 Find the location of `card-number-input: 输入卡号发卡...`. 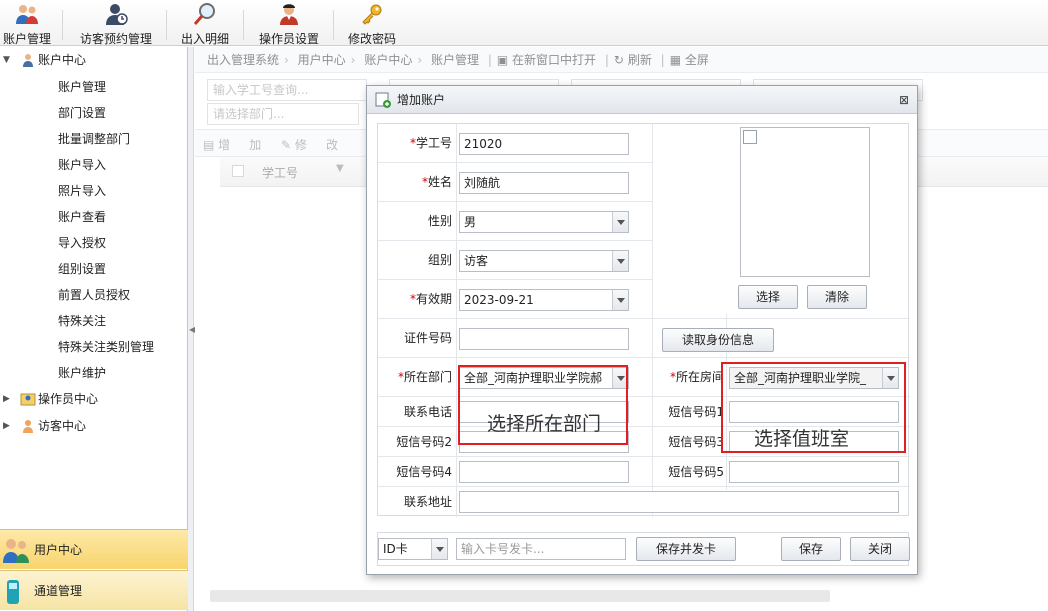

card-number-input: 输入卡号发卡... is located at coordinates (541, 549).